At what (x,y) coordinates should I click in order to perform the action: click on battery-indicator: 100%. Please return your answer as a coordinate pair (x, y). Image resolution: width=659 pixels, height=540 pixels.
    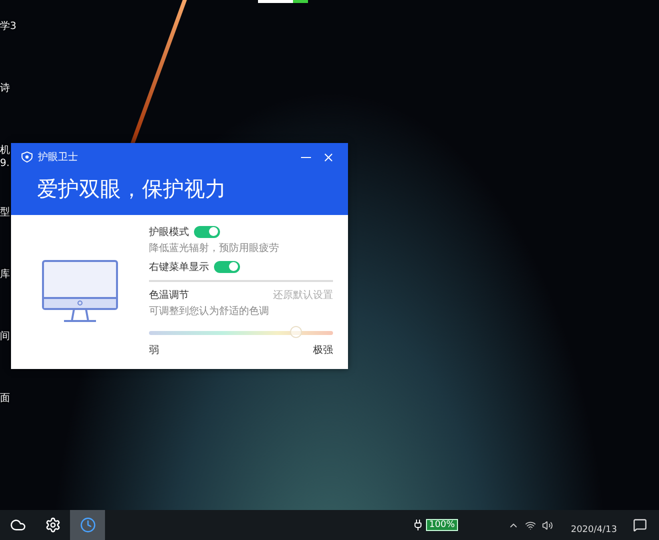
    Looking at the image, I should click on (442, 525).